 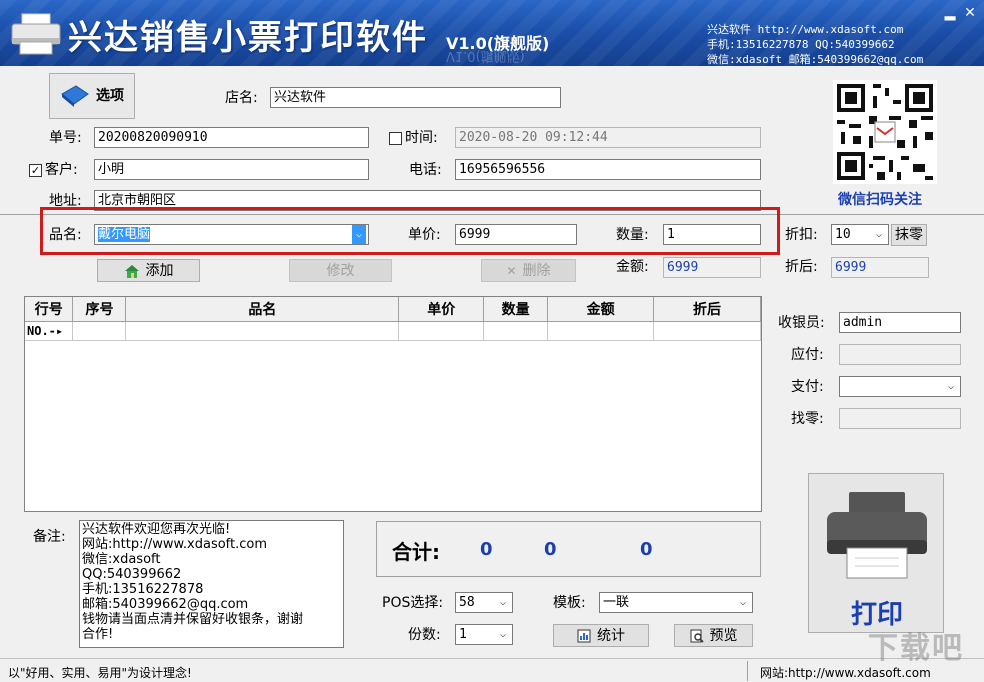 I want to click on stats-button: 统计, so click(x=601, y=635).